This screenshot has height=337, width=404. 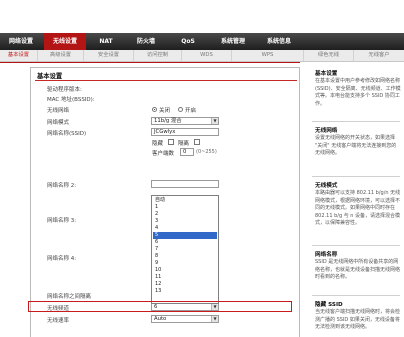 I want to click on ssid-input: JCGwlyx, so click(x=185, y=132).